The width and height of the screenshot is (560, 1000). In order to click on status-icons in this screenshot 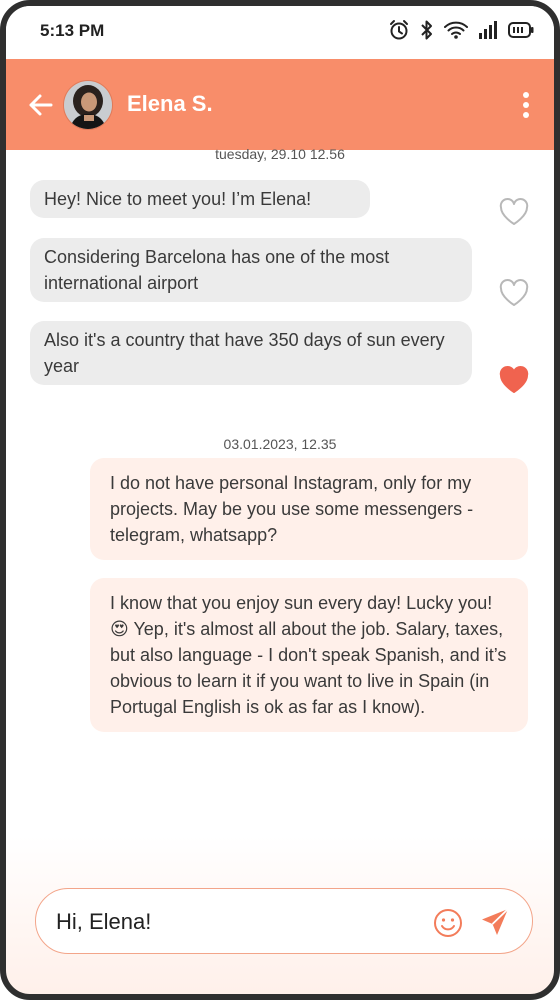, I will do `click(461, 30)`.